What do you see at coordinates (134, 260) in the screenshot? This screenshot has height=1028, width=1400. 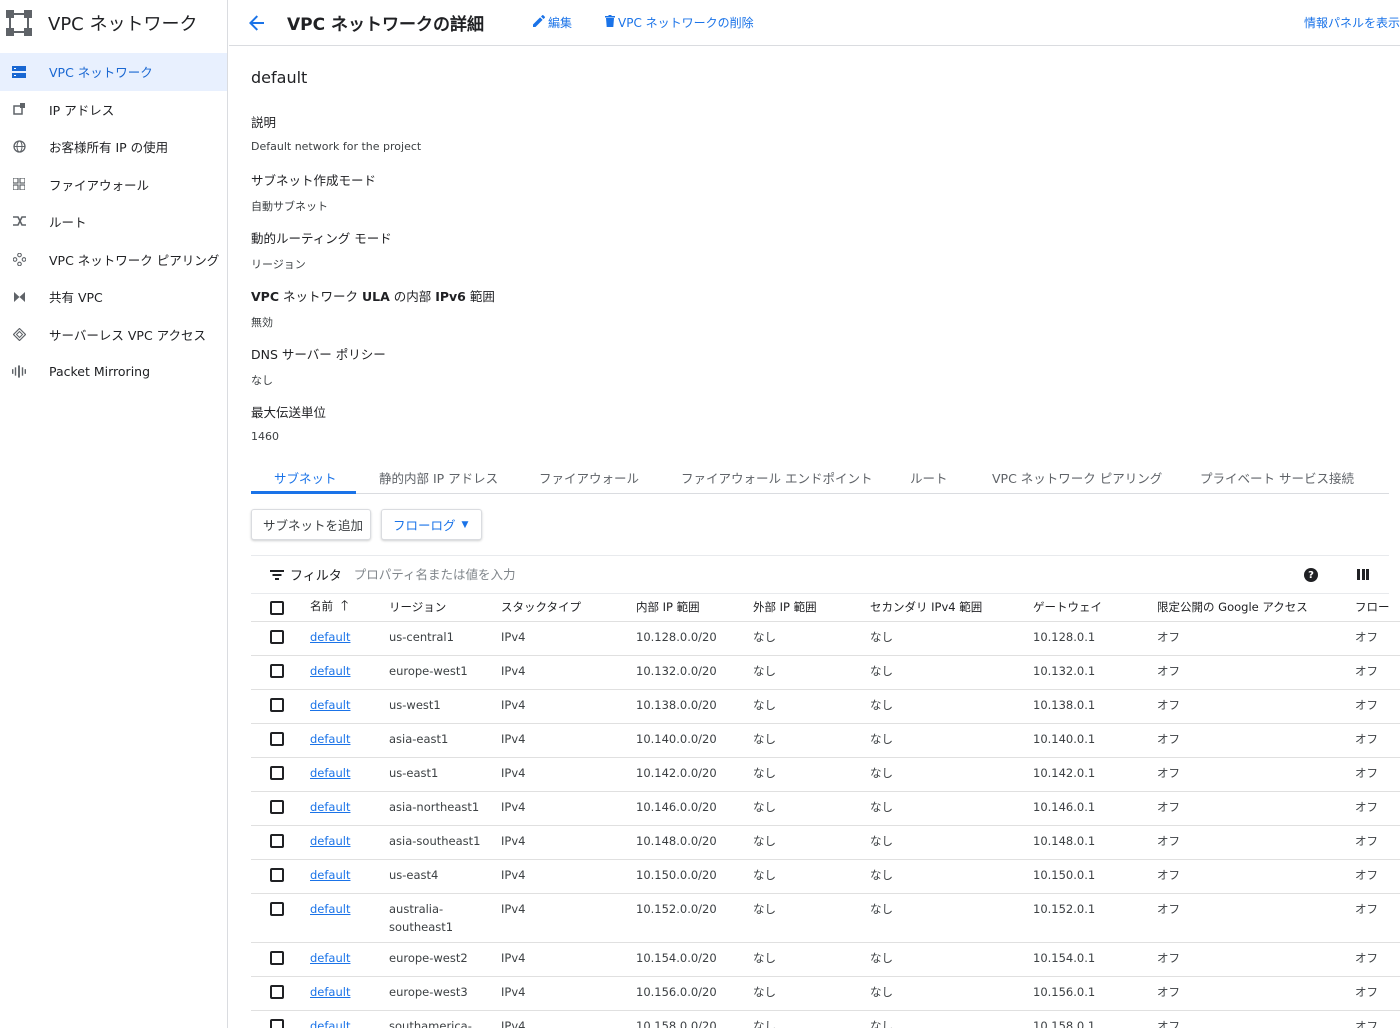 I see `sidebar-item-label: VPC ネットワーク ピアリング` at bounding box center [134, 260].